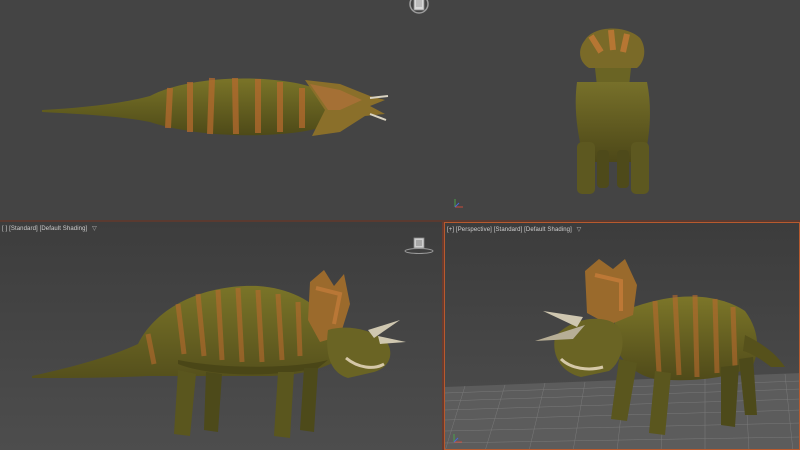  I want to click on dinosaur-top-view, so click(215, 107).